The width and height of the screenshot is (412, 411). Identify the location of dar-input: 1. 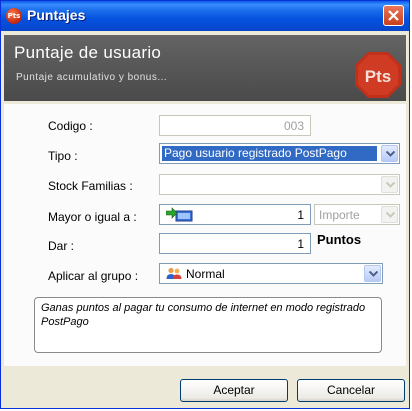
(235, 243).